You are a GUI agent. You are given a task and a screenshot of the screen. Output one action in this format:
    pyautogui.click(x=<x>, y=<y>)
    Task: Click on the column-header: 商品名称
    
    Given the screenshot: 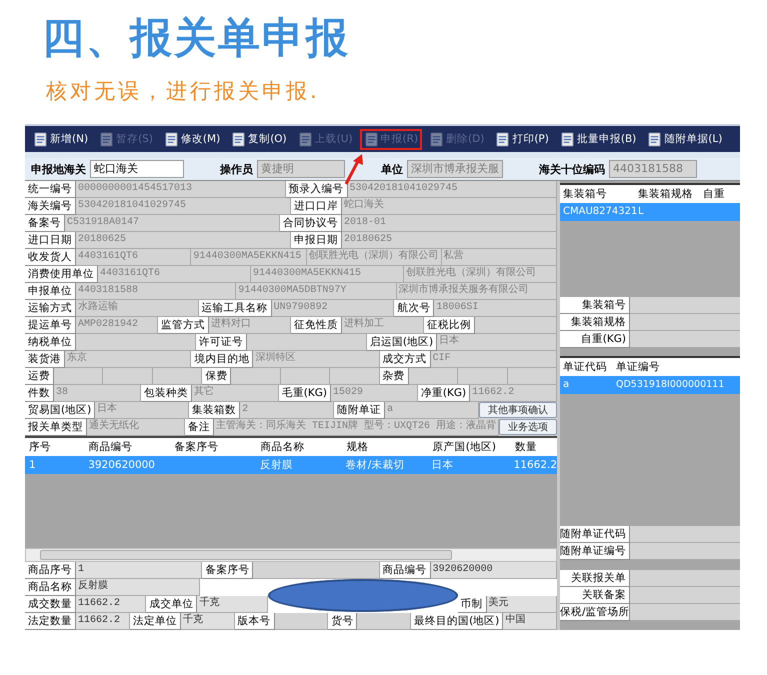 What is the action you would take?
    pyautogui.click(x=299, y=447)
    